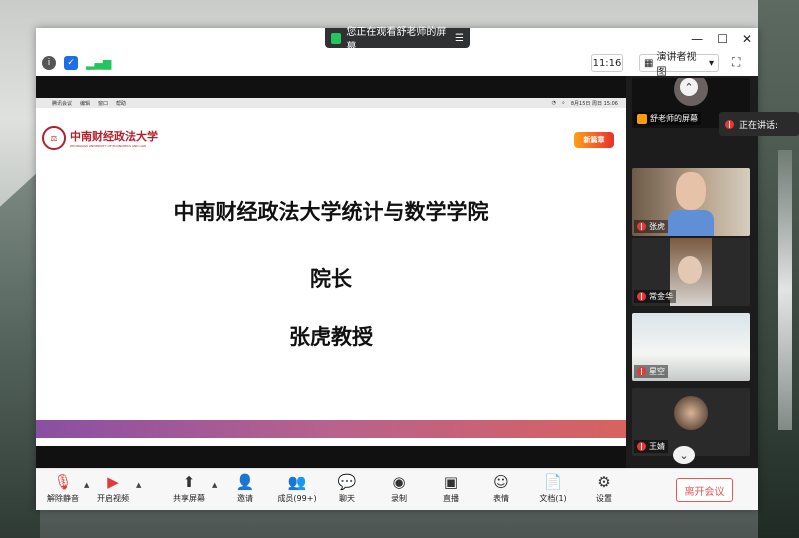 The image size is (799, 538). Describe the element at coordinates (674, 118) in the screenshot. I see `participant-name: 舒老师的屏幕` at that location.